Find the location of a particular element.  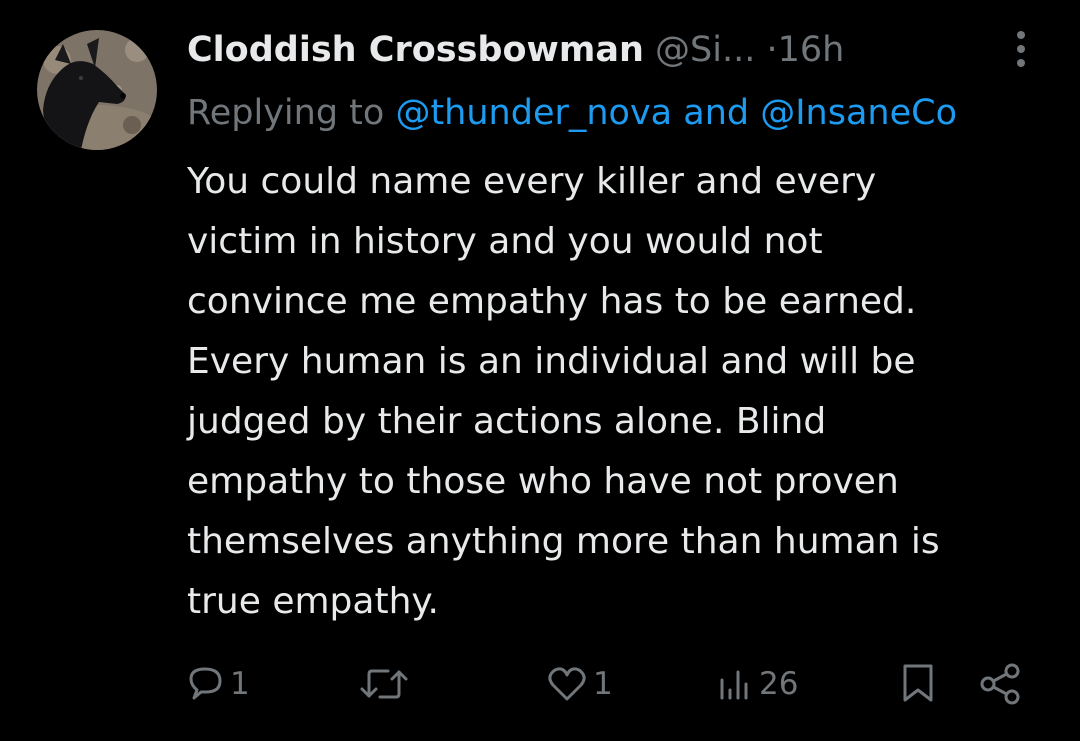

tweet-header: Cloddish Crossbowman @Si... ·16h is located at coordinates (515, 50).